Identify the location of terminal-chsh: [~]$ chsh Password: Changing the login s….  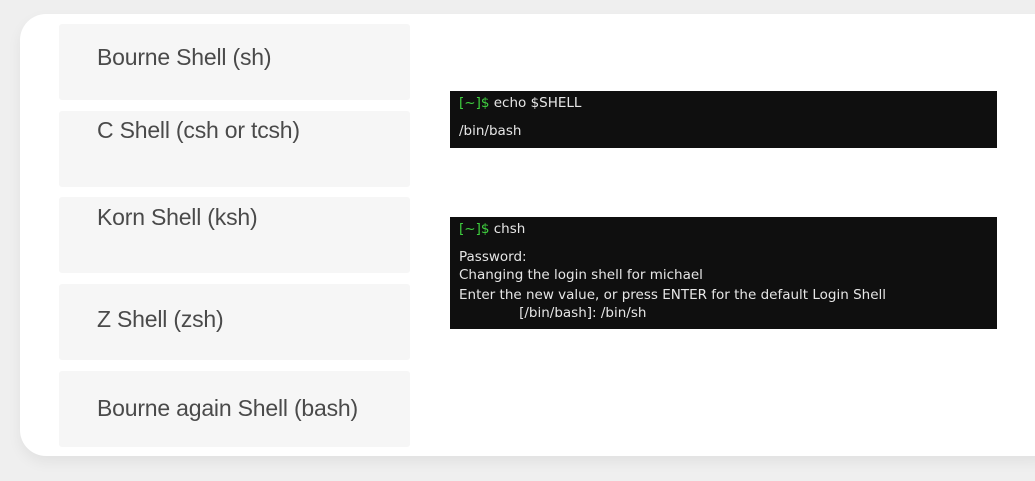
(723, 273).